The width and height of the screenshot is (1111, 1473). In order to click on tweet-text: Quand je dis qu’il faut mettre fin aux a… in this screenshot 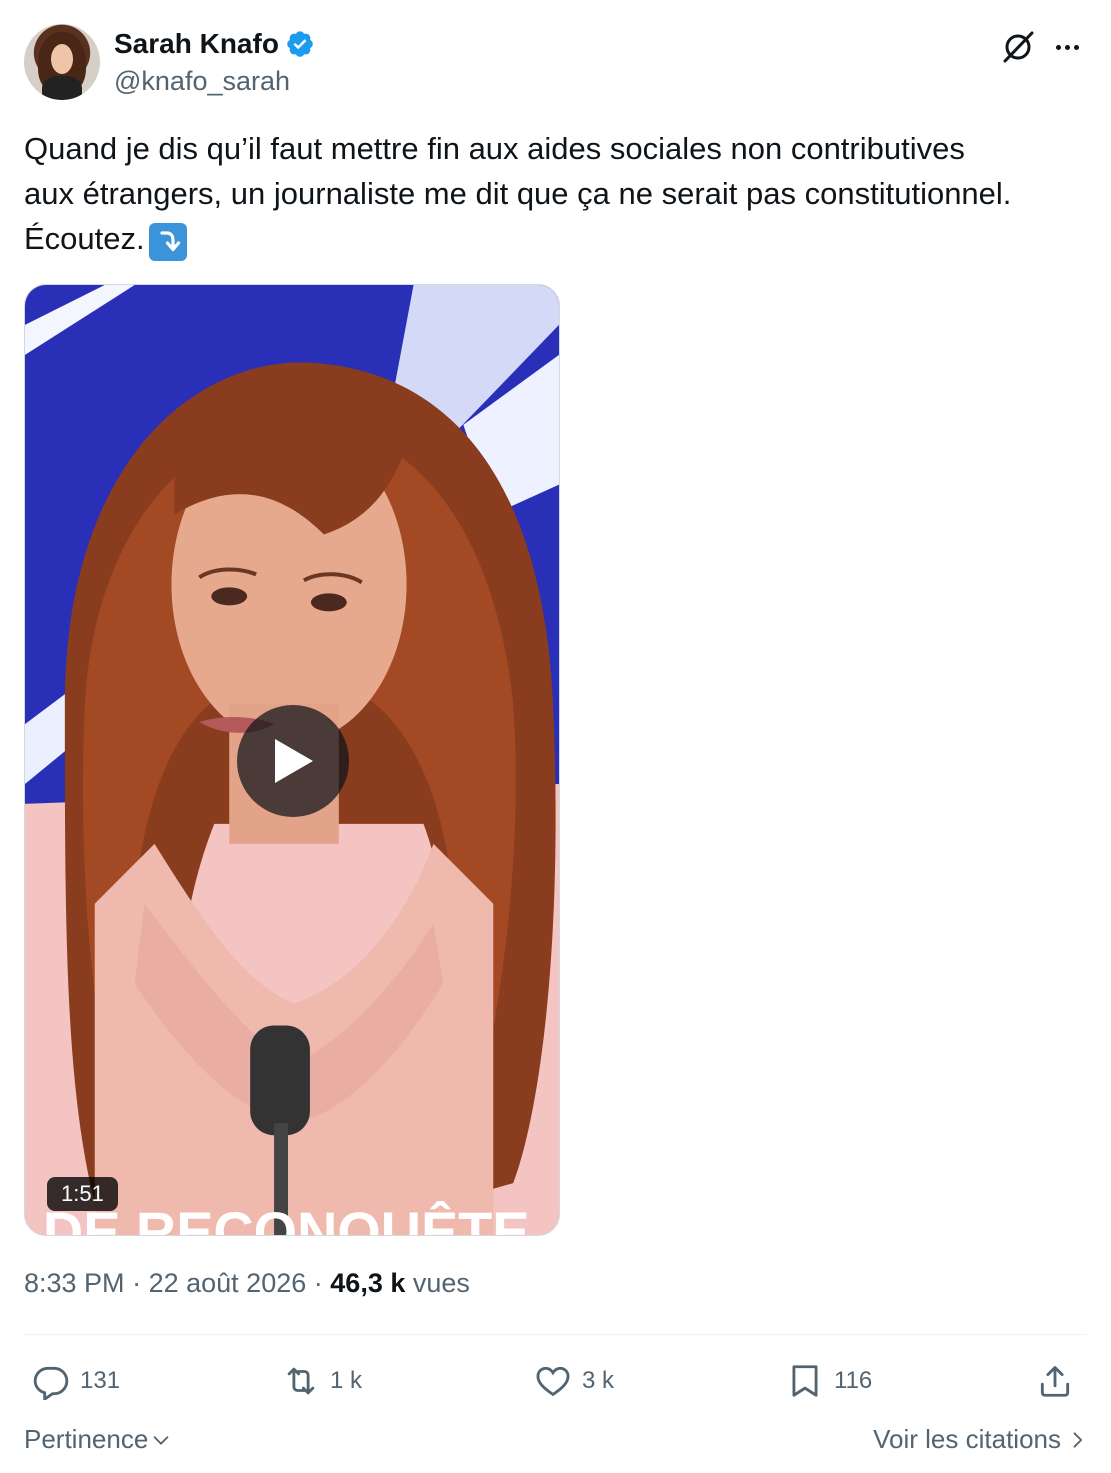, I will do `click(555, 193)`.